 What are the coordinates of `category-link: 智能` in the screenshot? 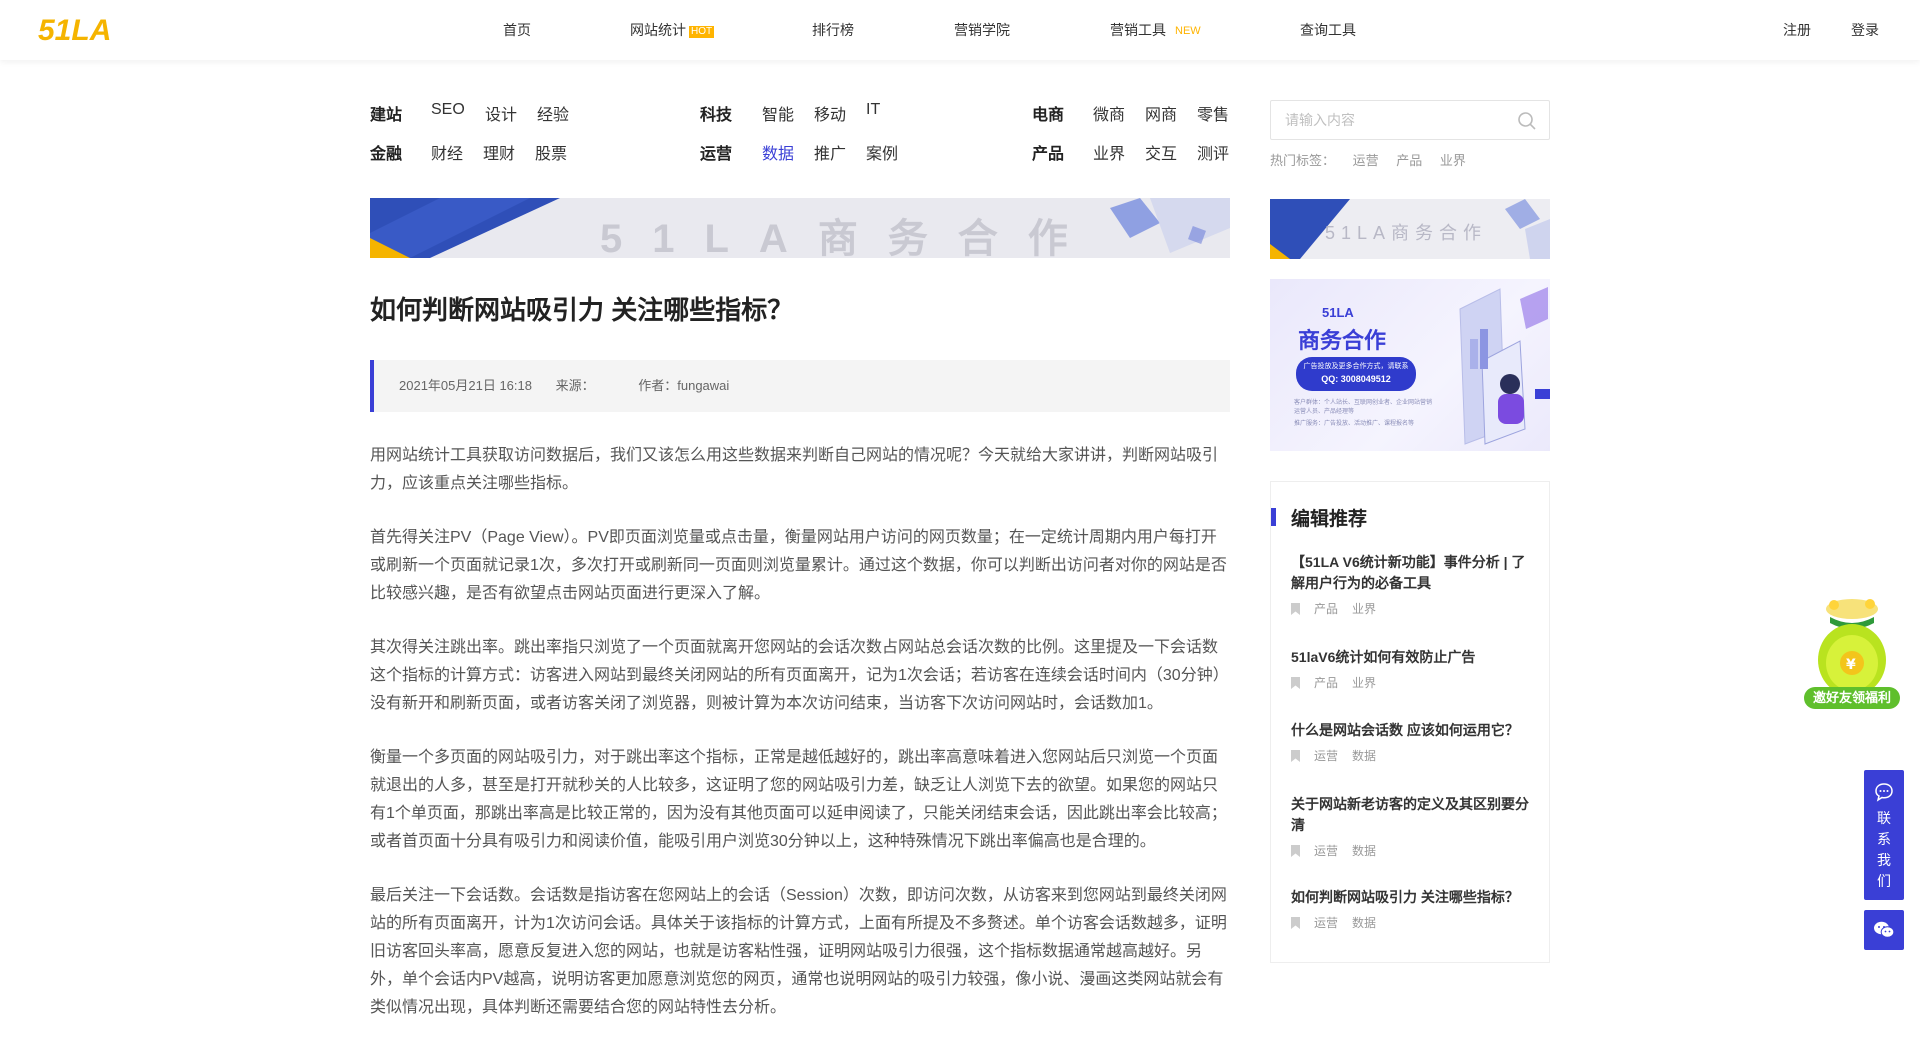 It's located at (778, 113).